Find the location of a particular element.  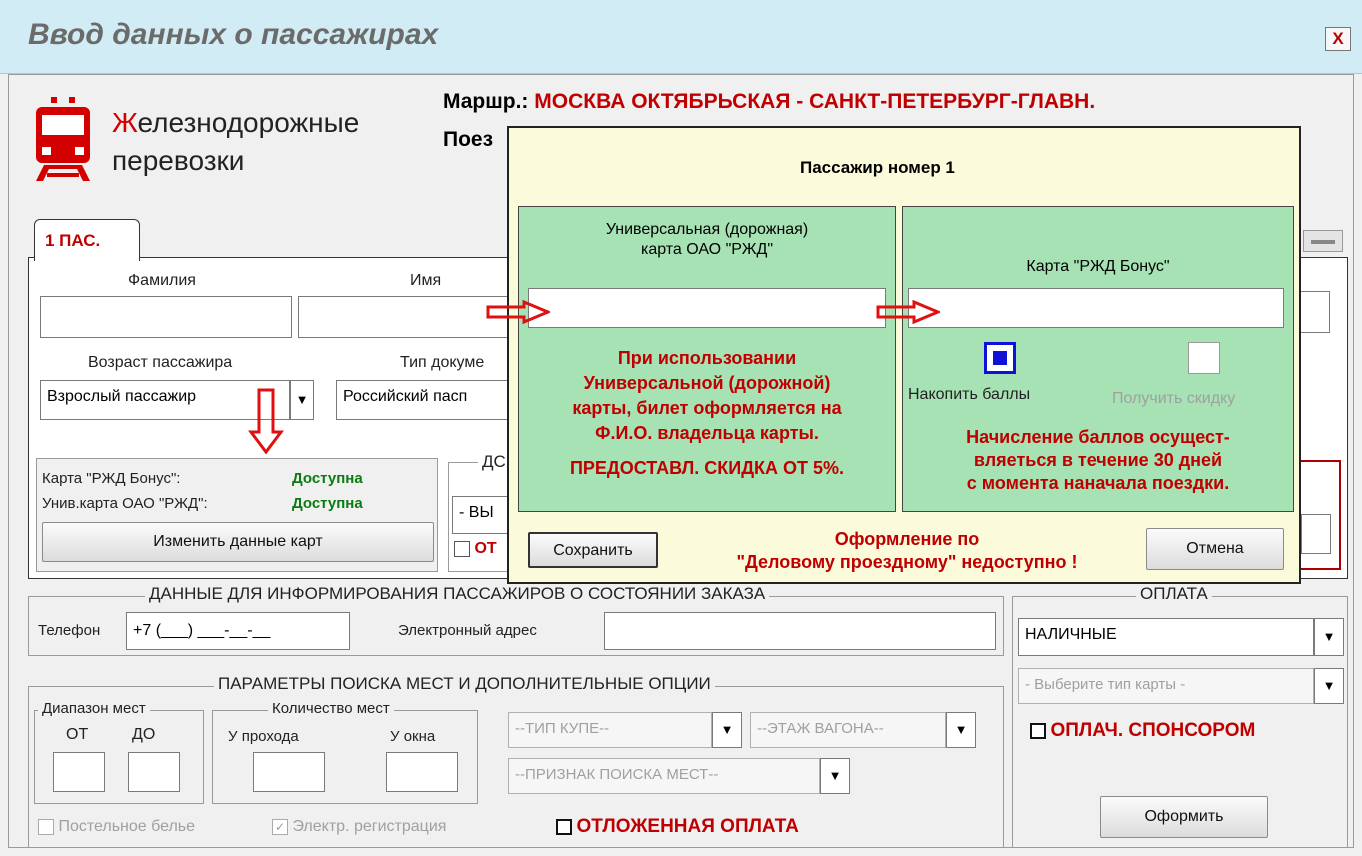

checkbox-partial-label: ОТ is located at coordinates (485, 548).